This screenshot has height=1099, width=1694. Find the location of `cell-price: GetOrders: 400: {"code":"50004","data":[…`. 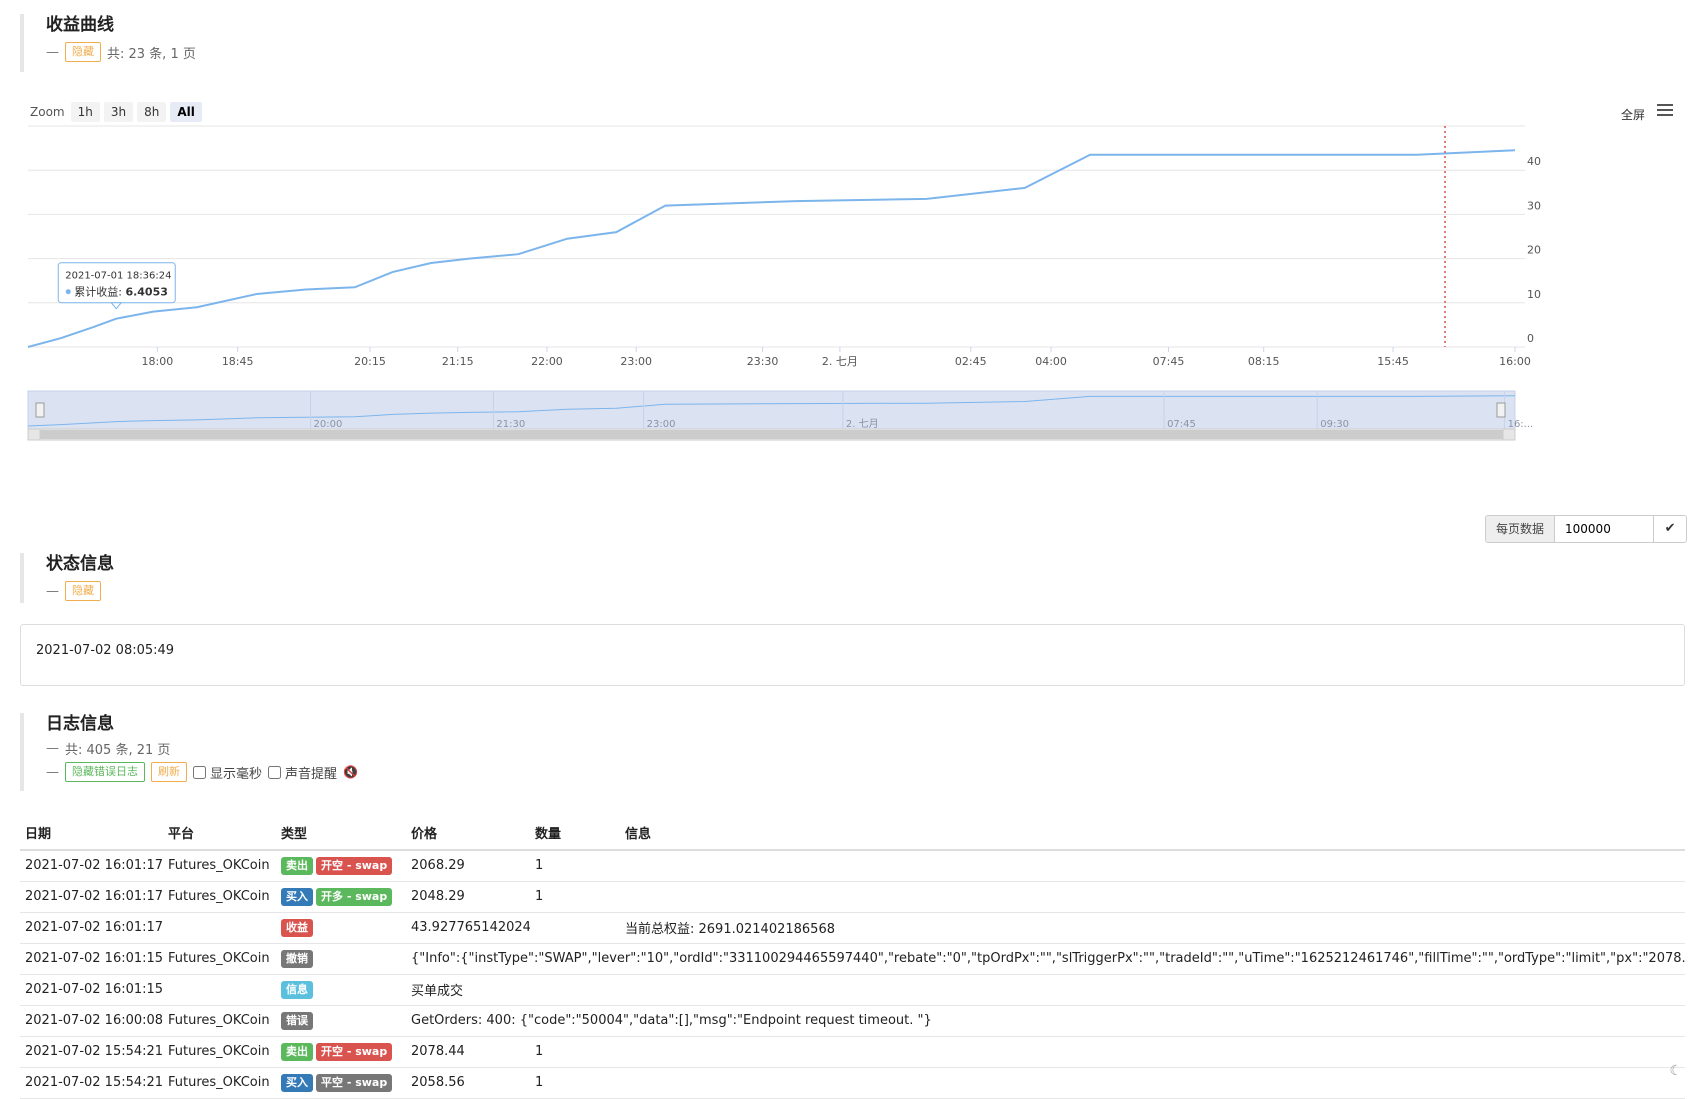

cell-price: GetOrders: 400: {"code":"50004","data":[… is located at coordinates (1045, 1020).